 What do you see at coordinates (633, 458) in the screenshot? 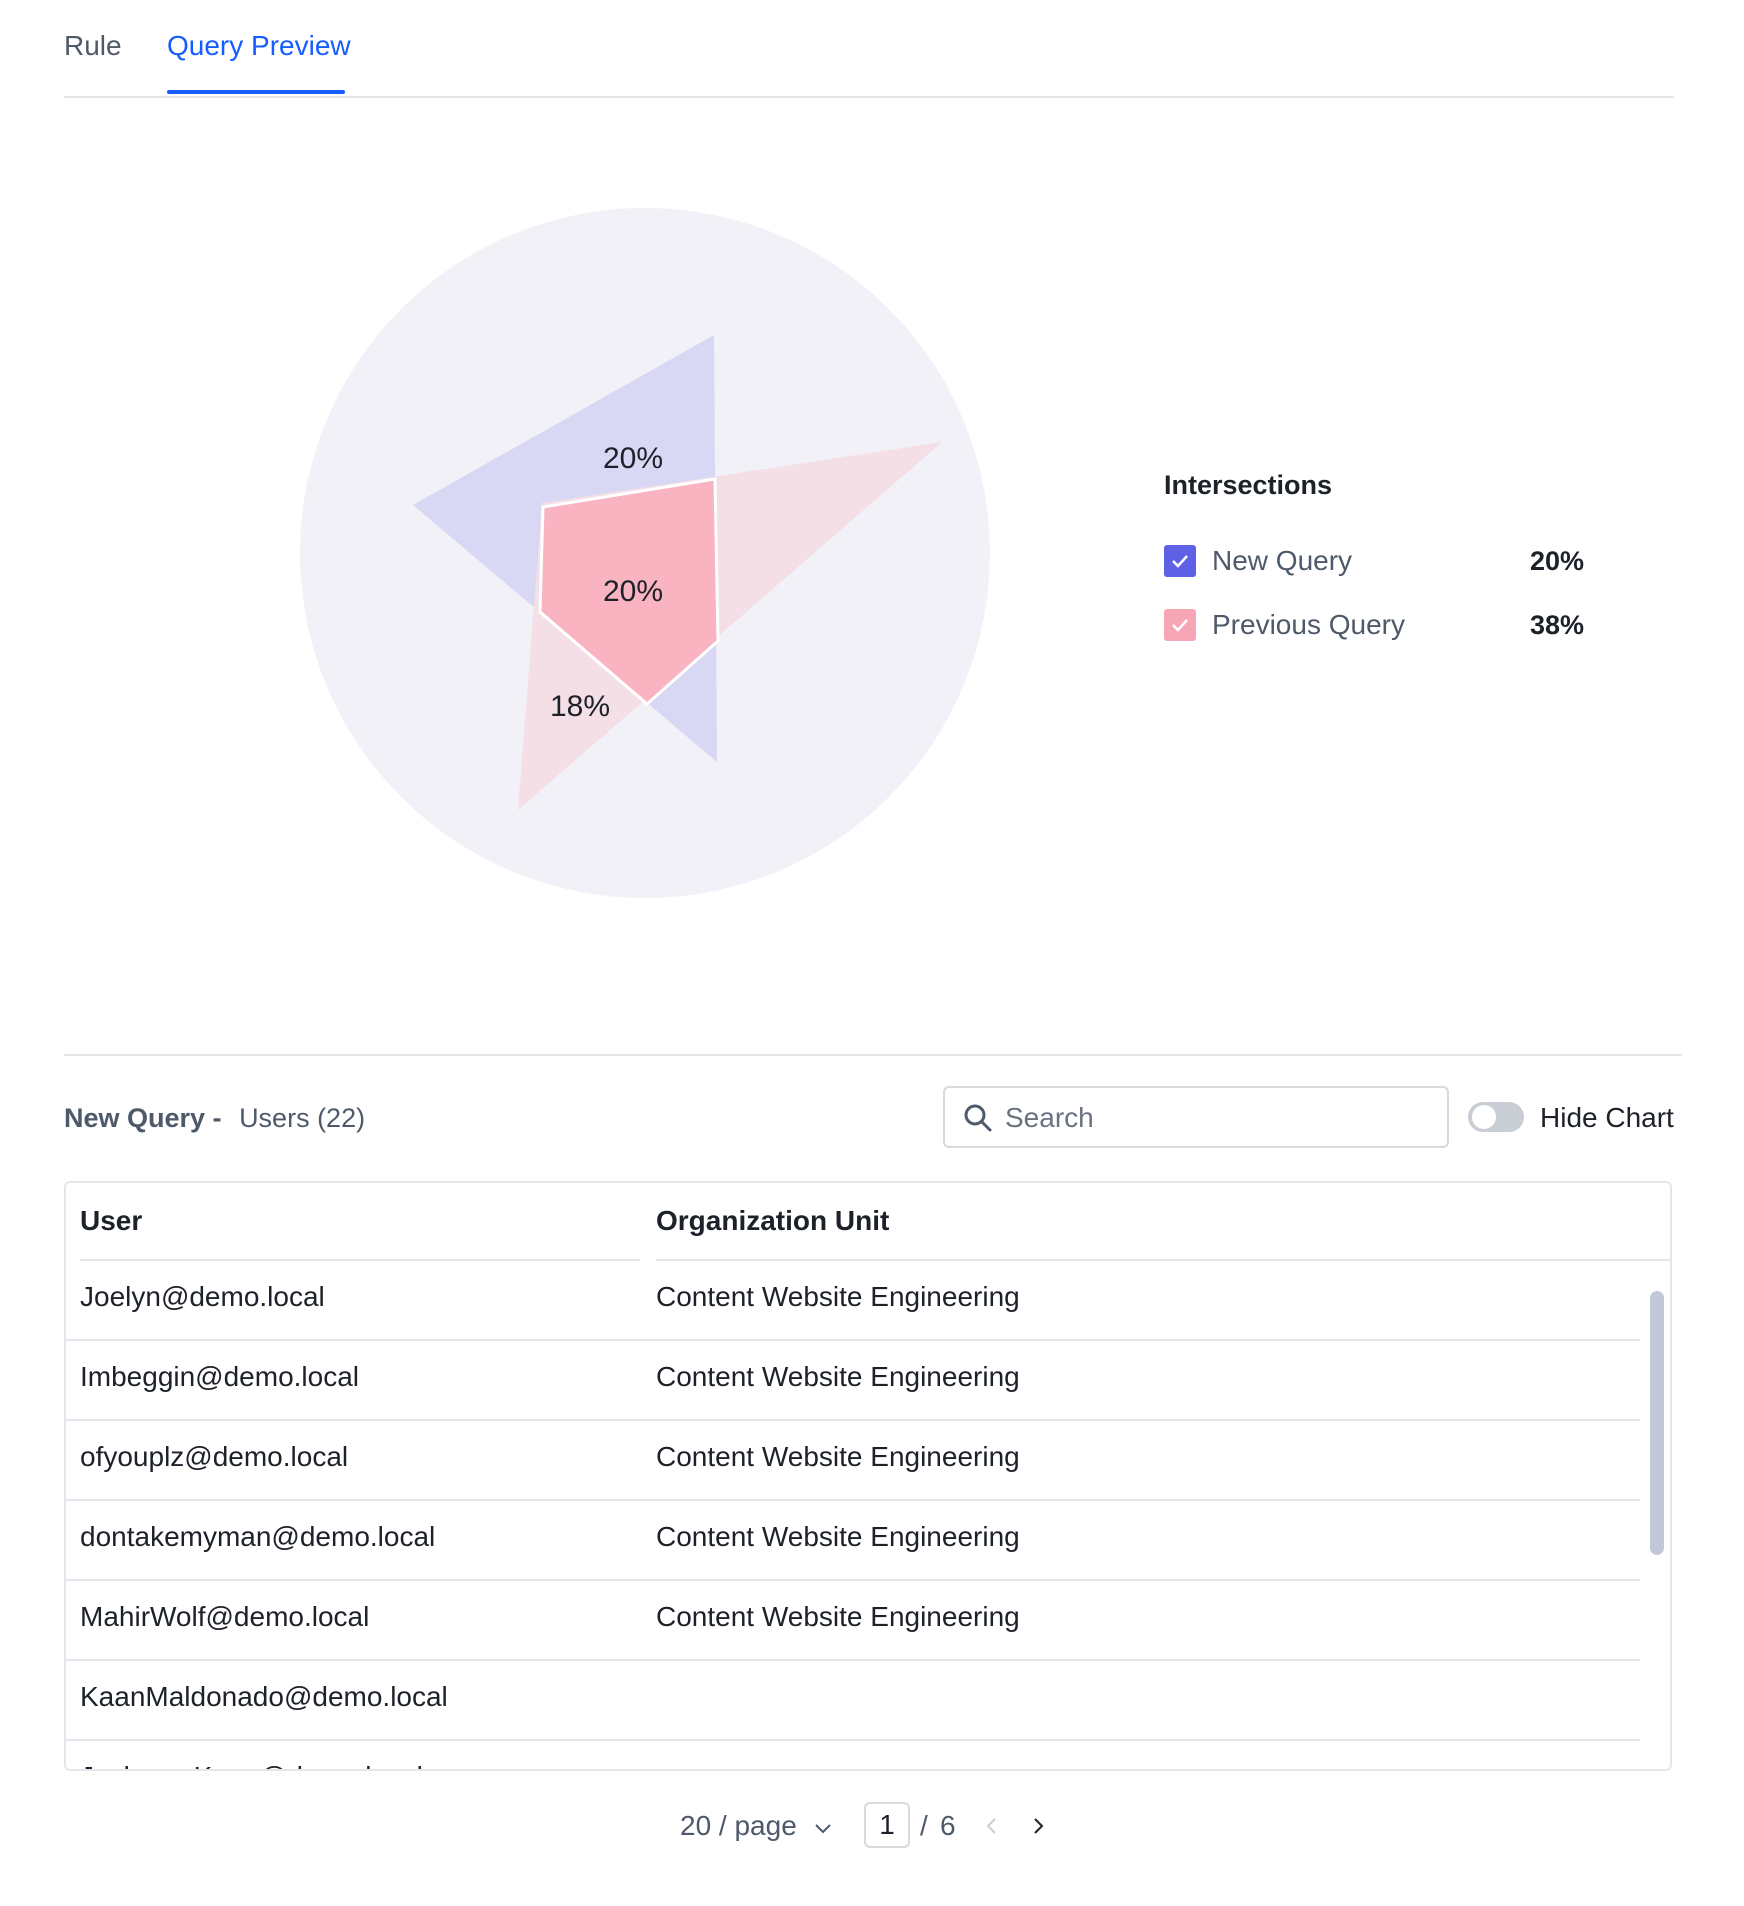
I see `chart-label-new-query: 20%` at bounding box center [633, 458].